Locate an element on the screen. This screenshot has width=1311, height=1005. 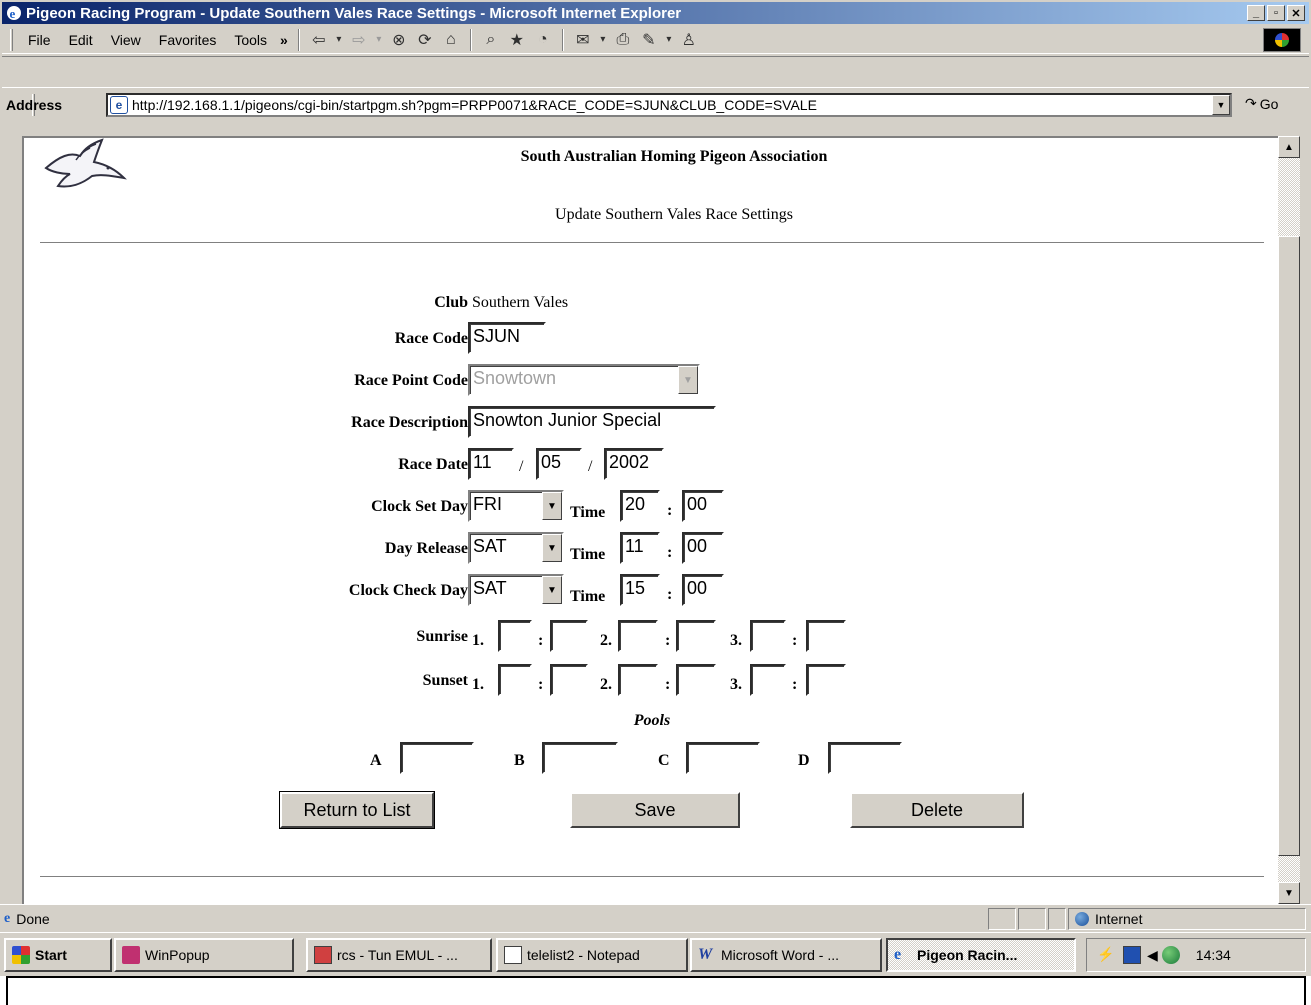
windows-flag-icon is located at coordinates (21, 955).